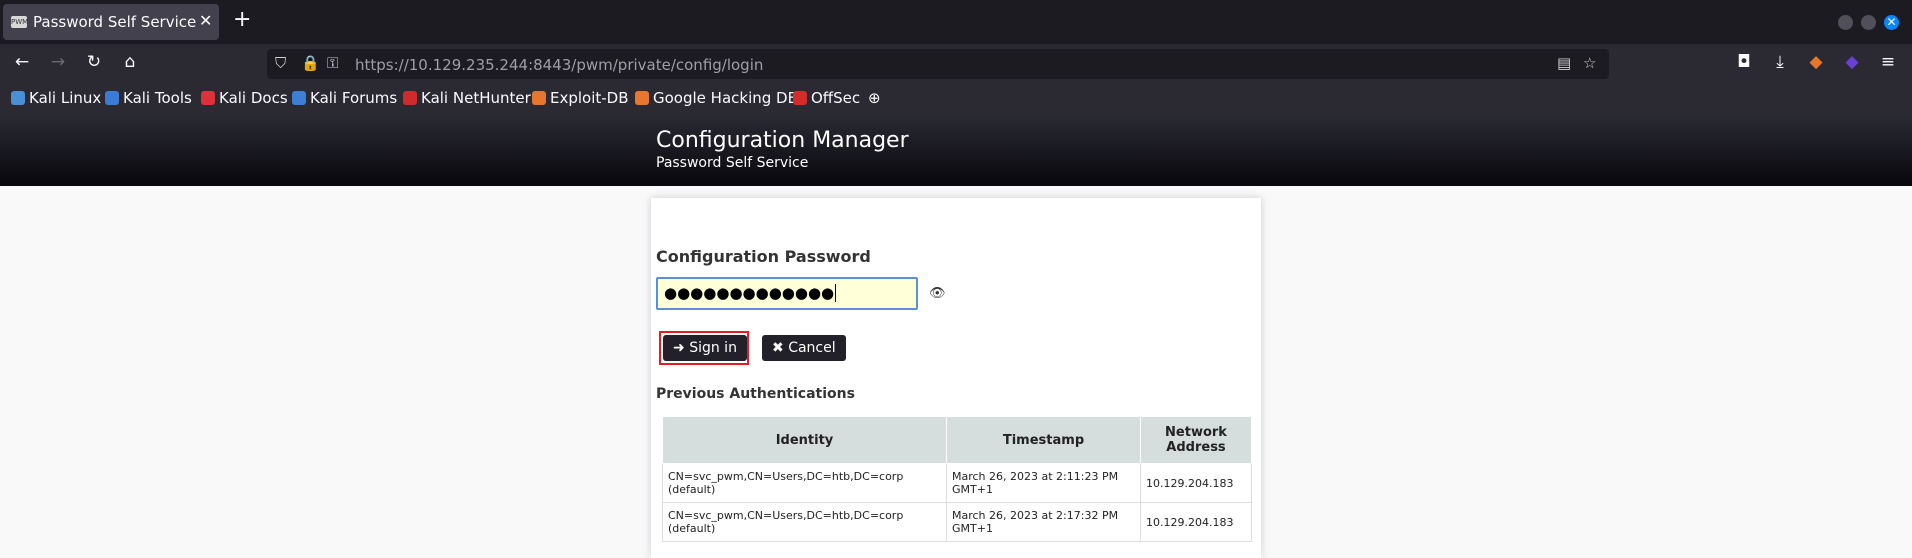 The height and width of the screenshot is (558, 1912). Describe the element at coordinates (800, 98) in the screenshot. I see `offsec-icon` at that location.